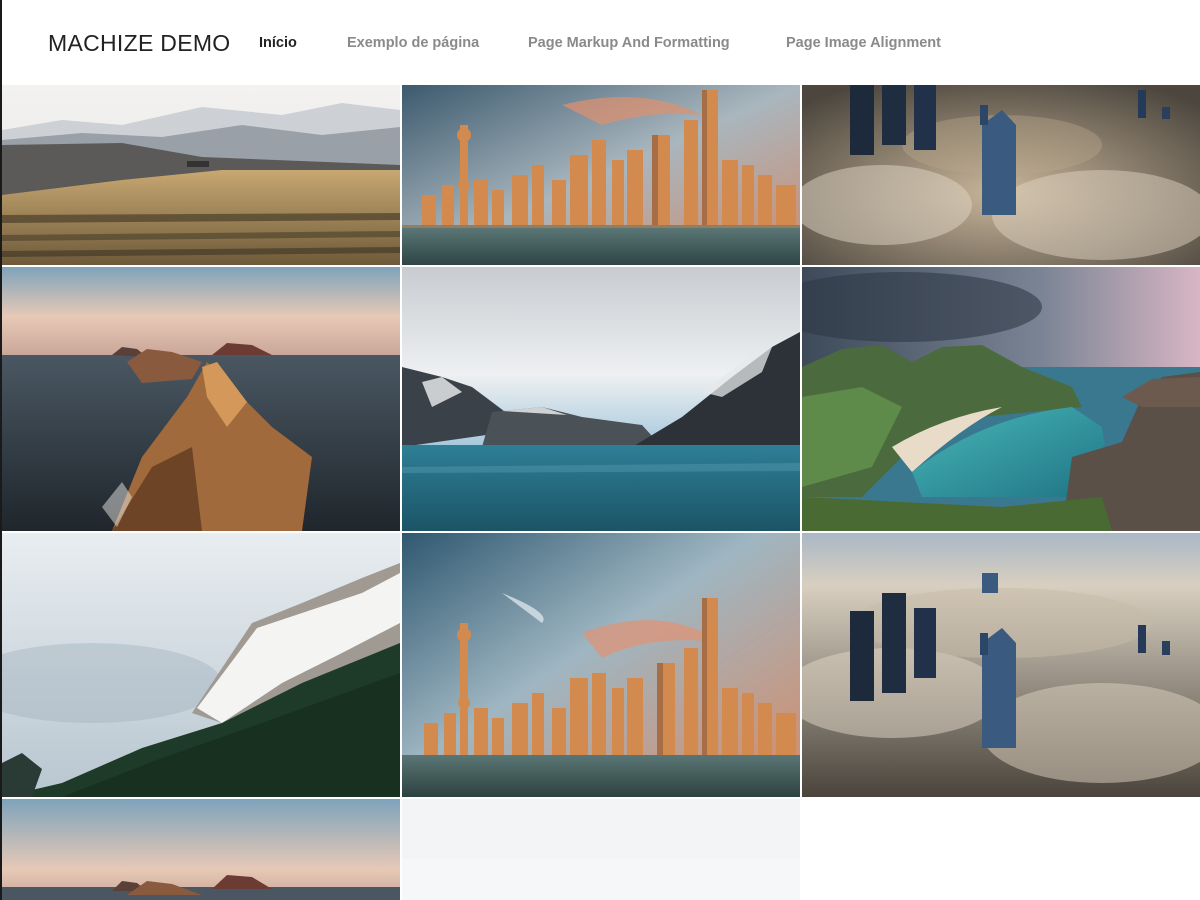 The image size is (1200, 900). I want to click on gallery-tile-bright-sky, so click(601, 849).